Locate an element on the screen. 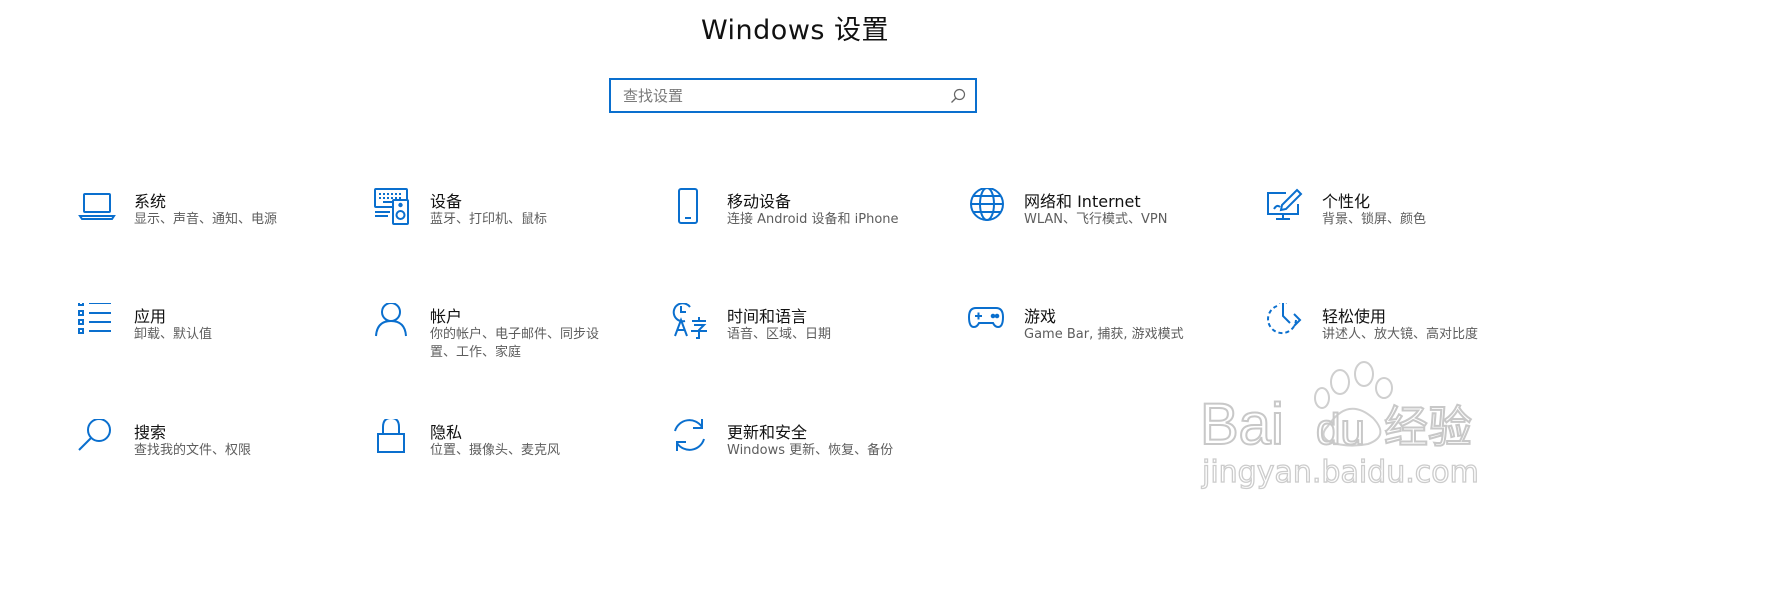  tile-desc: 连接 Android 设备和 iPhone is located at coordinates (813, 219).